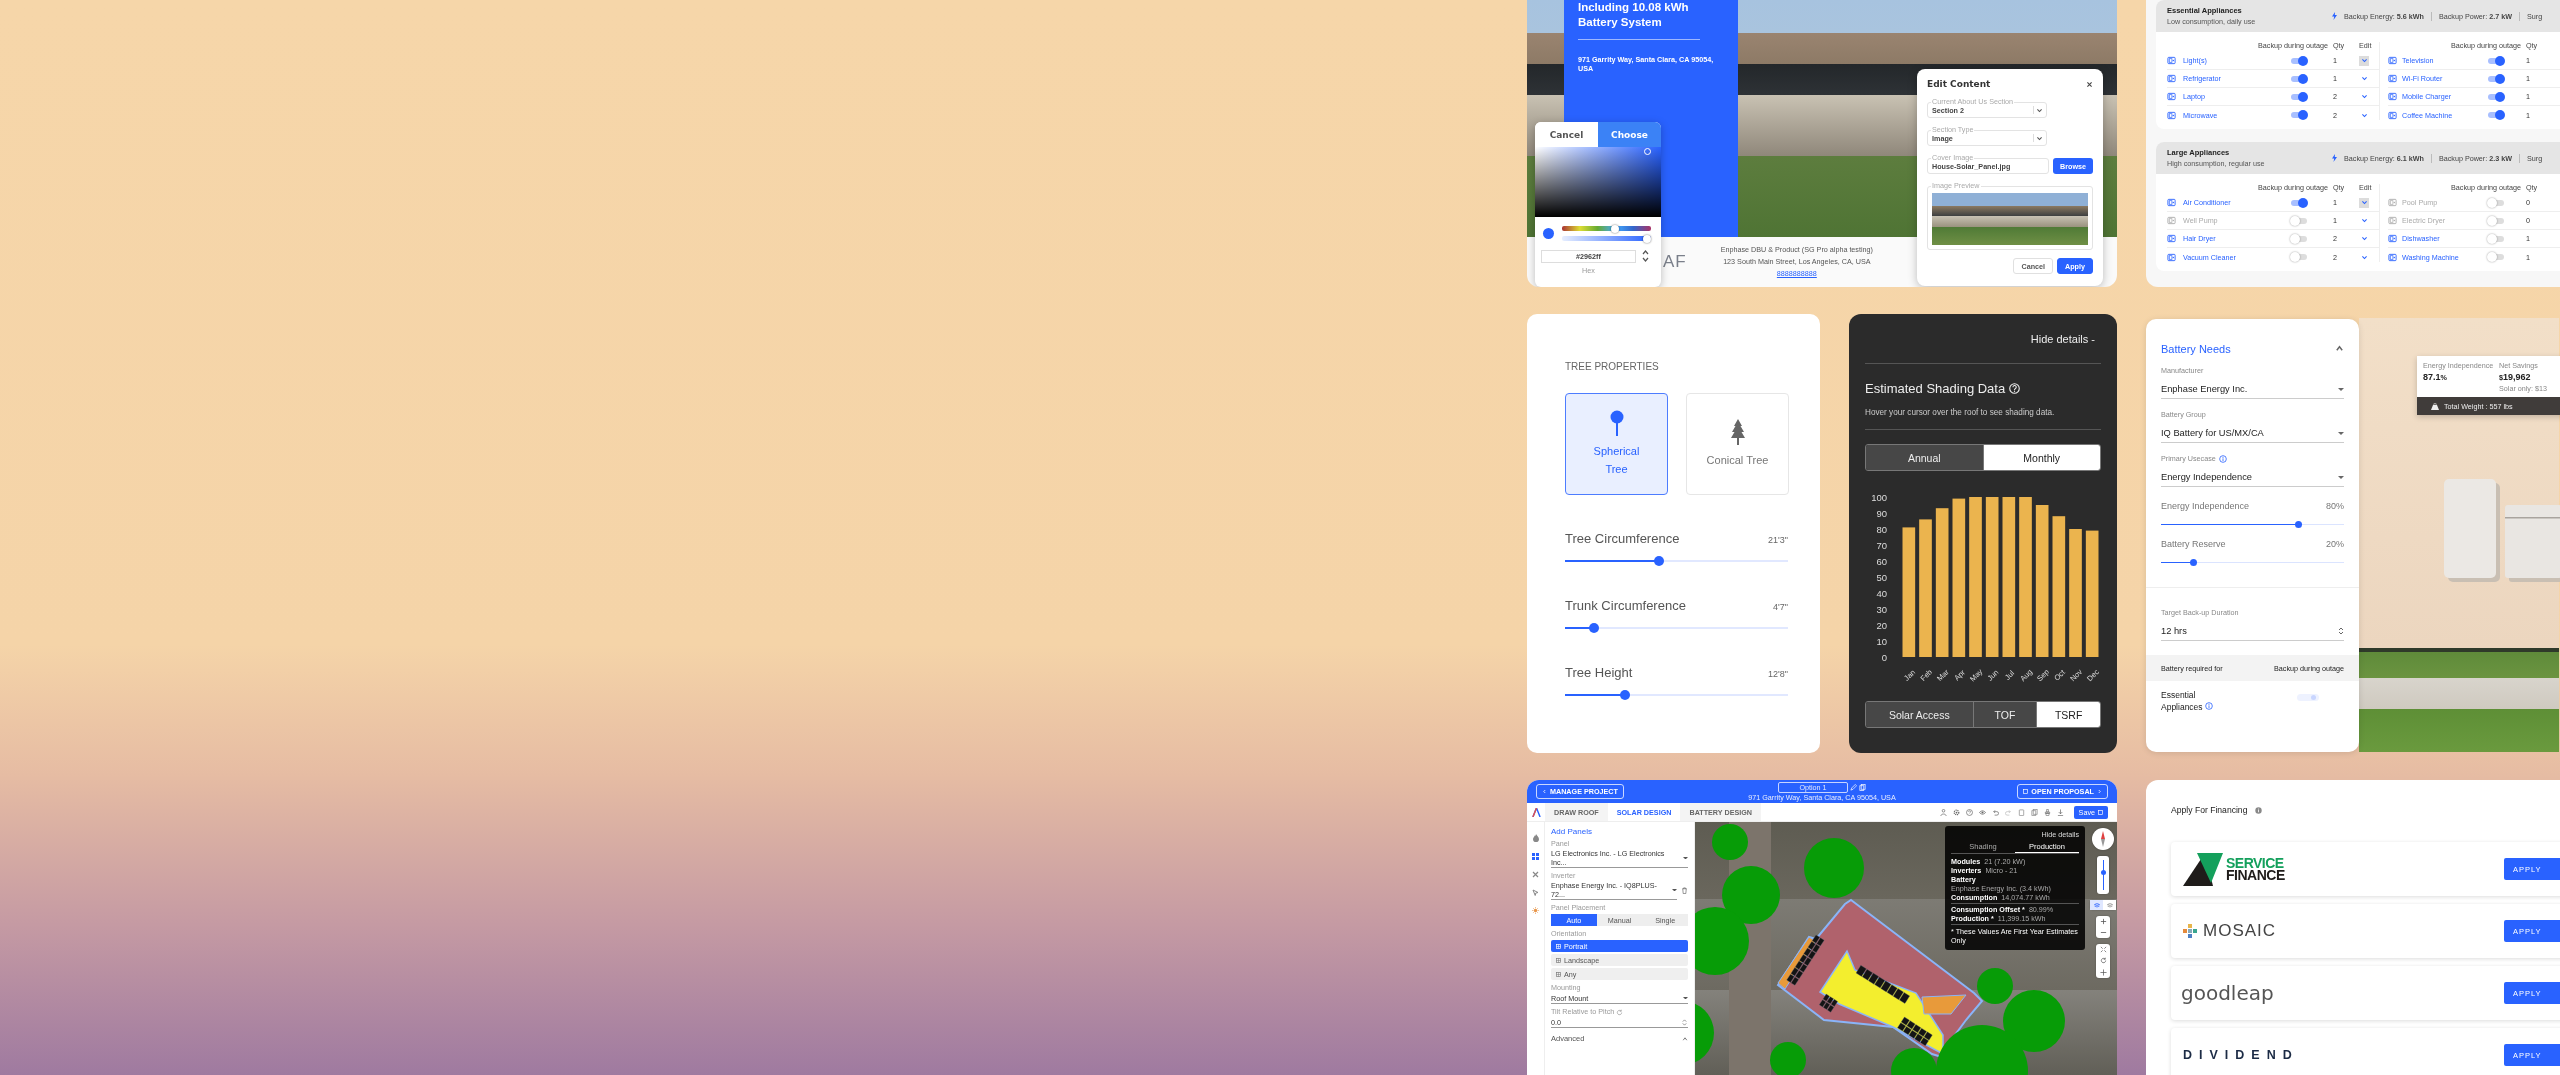 The width and height of the screenshot is (2560, 1075). Describe the element at coordinates (2240, 931) in the screenshot. I see `logo-text: MOSAIC` at that location.